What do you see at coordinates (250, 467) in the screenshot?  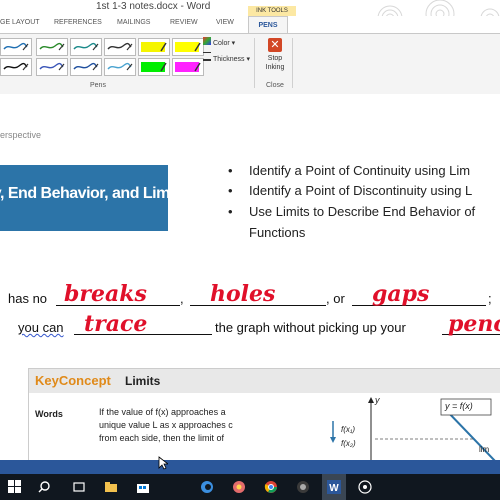 I see `status-bar` at bounding box center [250, 467].